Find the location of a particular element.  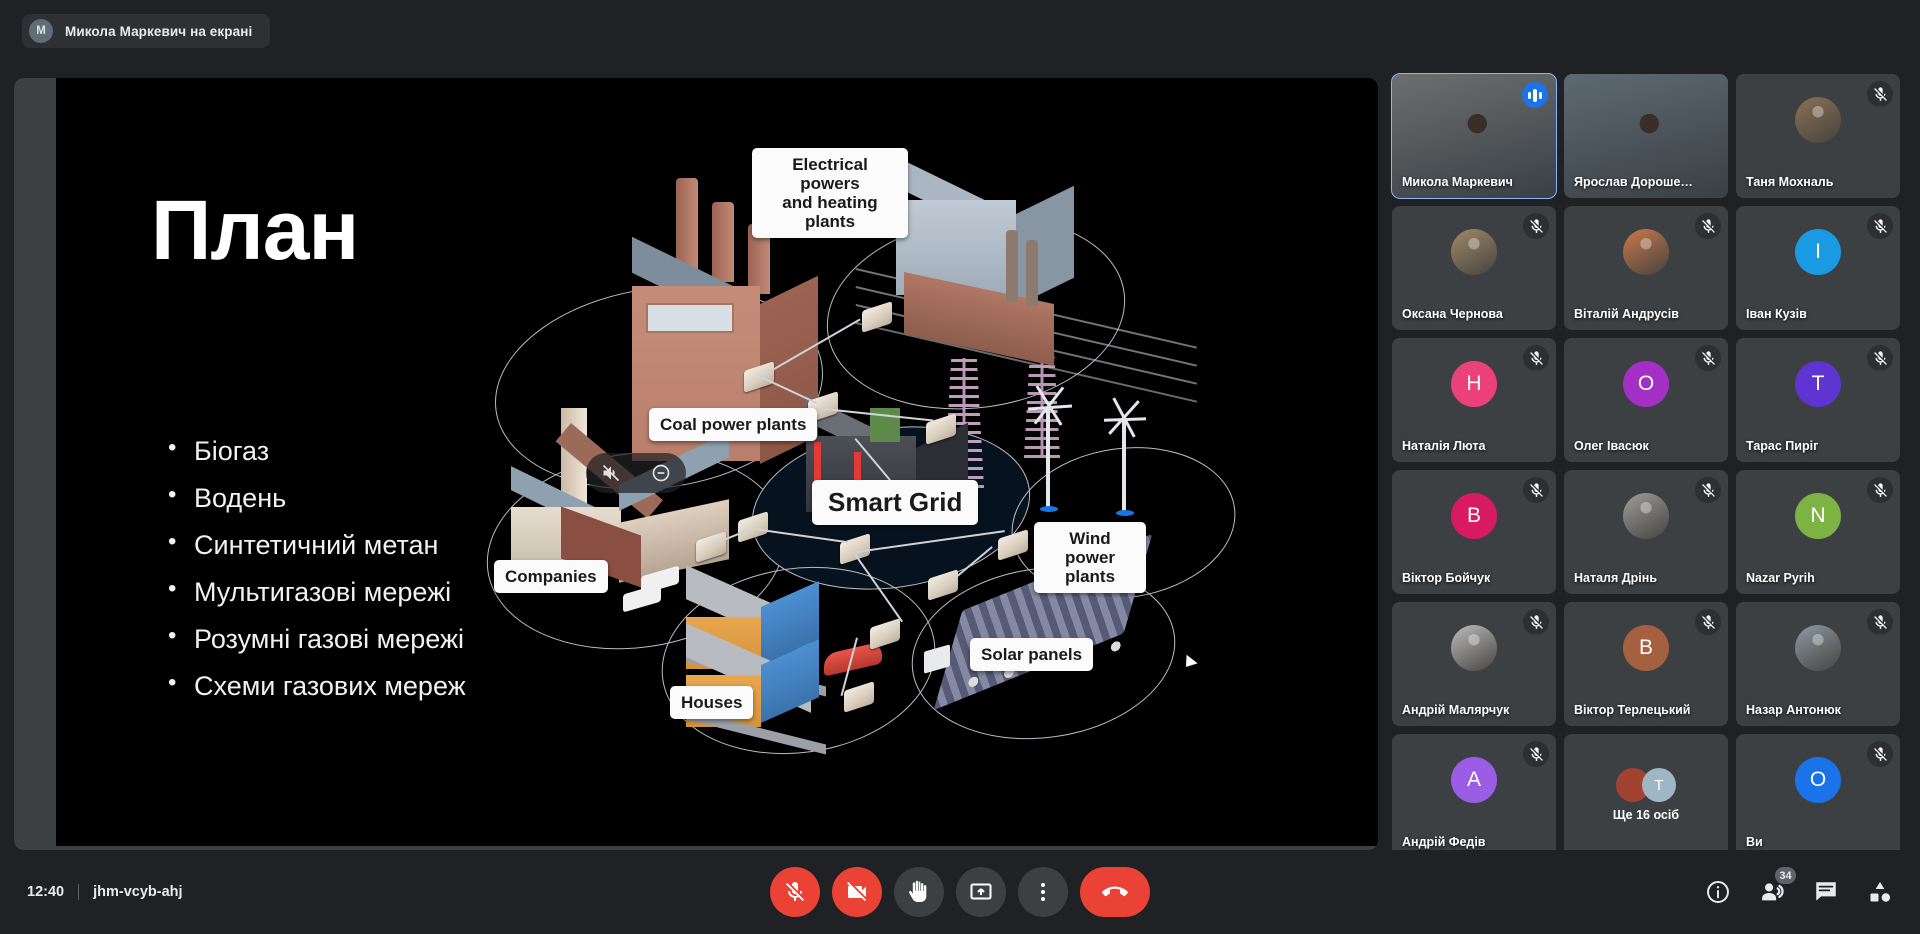

participant-tile: В Віктор Бойчук is located at coordinates (1474, 532).